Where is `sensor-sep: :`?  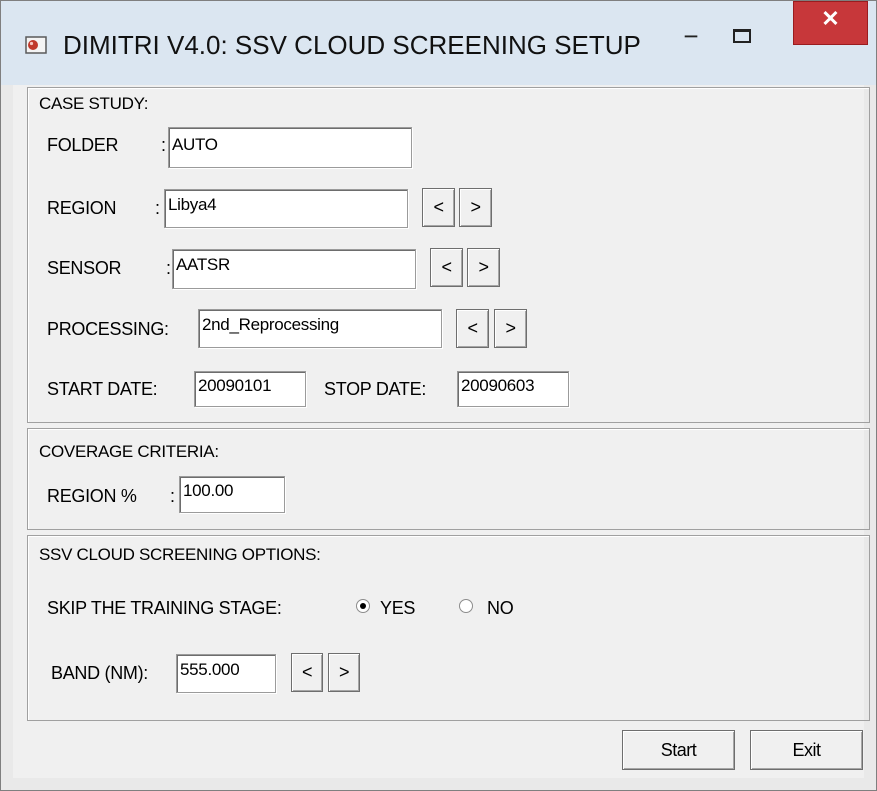 sensor-sep: : is located at coordinates (168, 268).